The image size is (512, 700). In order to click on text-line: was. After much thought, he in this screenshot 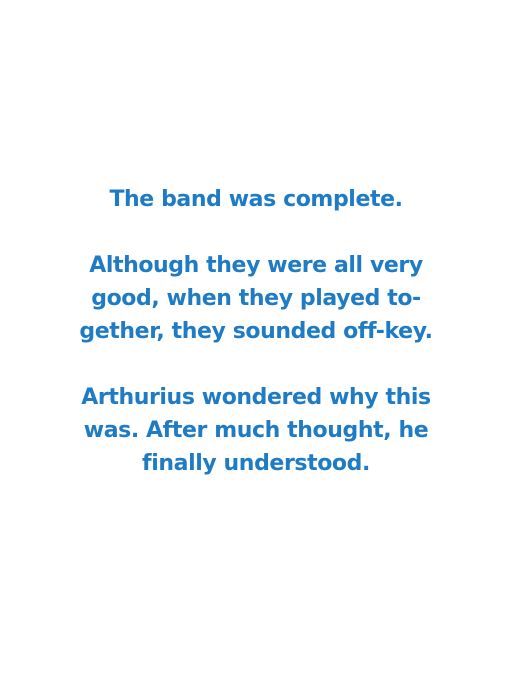, I will do `click(256, 430)`.